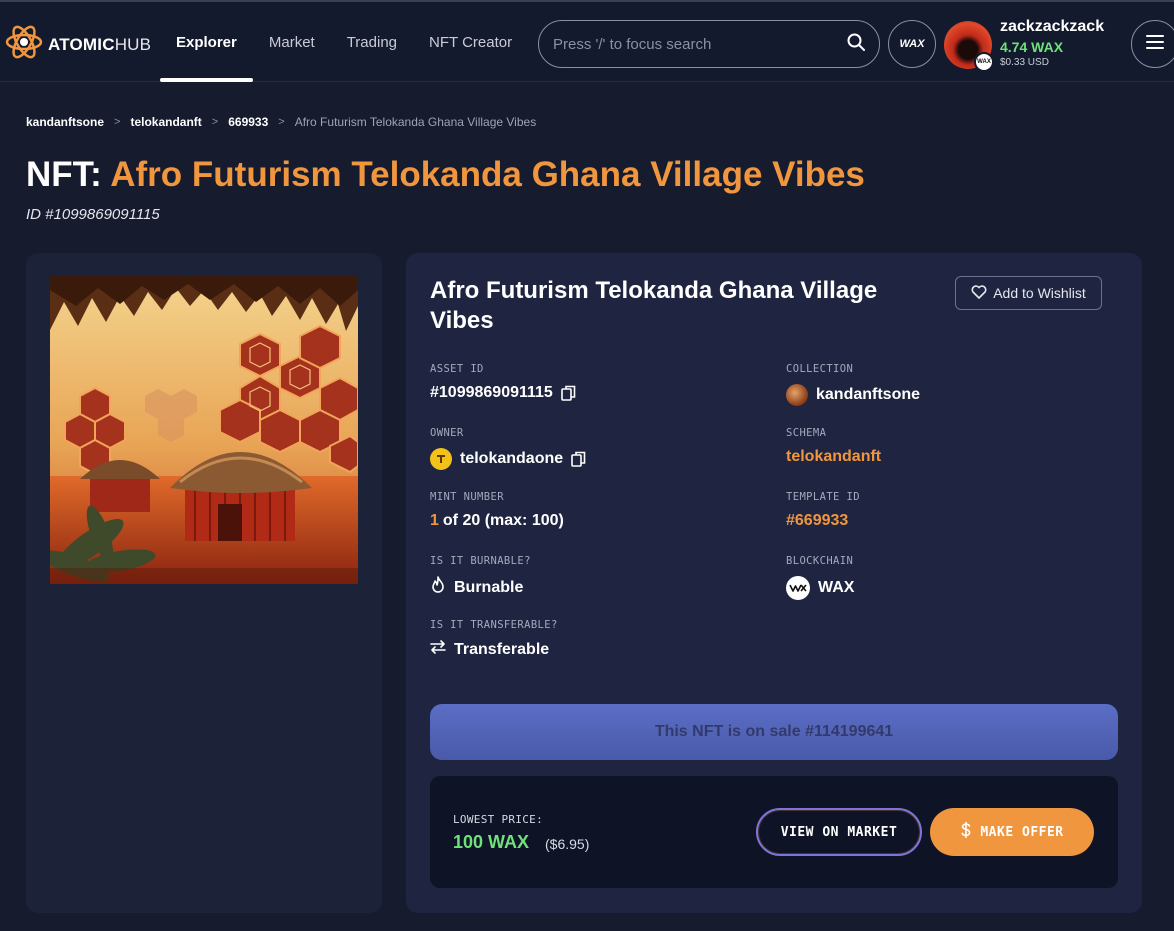  What do you see at coordinates (503, 520) in the screenshot?
I see `mint-supply-value: of 20 (max: 100)` at bounding box center [503, 520].